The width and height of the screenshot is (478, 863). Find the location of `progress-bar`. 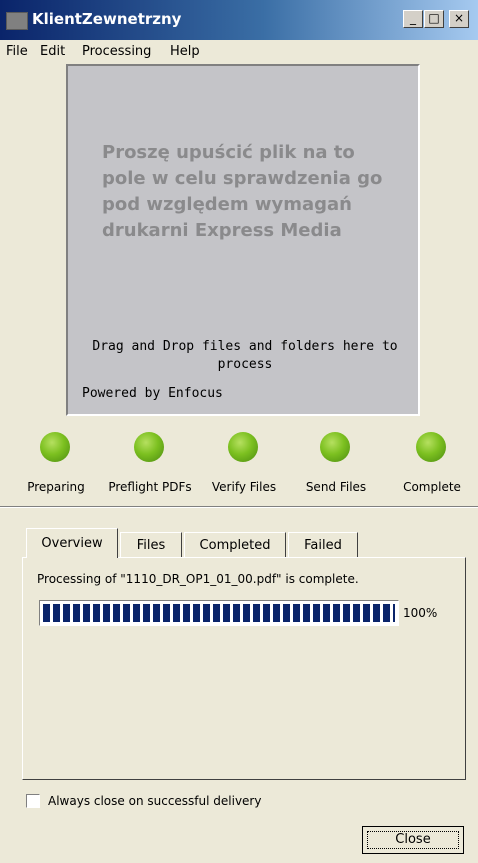

progress-bar is located at coordinates (219, 613).